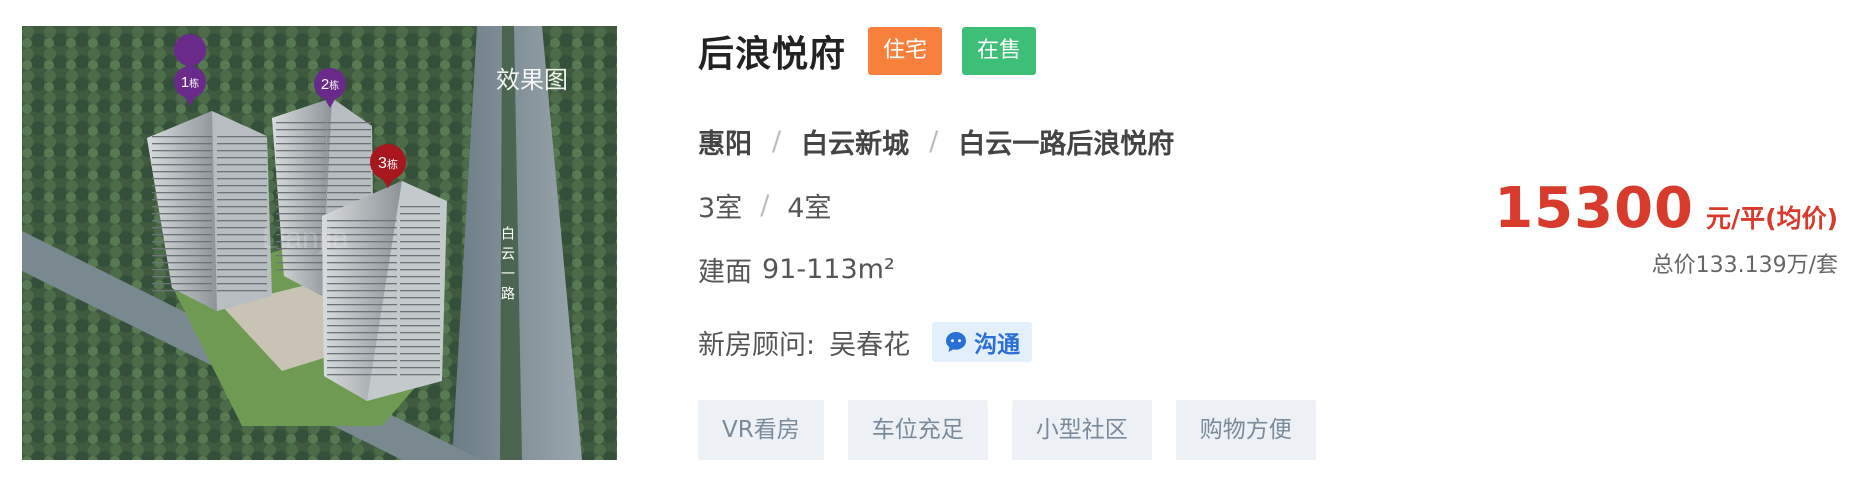 The image size is (1866, 482). What do you see at coordinates (1245, 430) in the screenshot?
I see `feature-tag: 购物方便` at bounding box center [1245, 430].